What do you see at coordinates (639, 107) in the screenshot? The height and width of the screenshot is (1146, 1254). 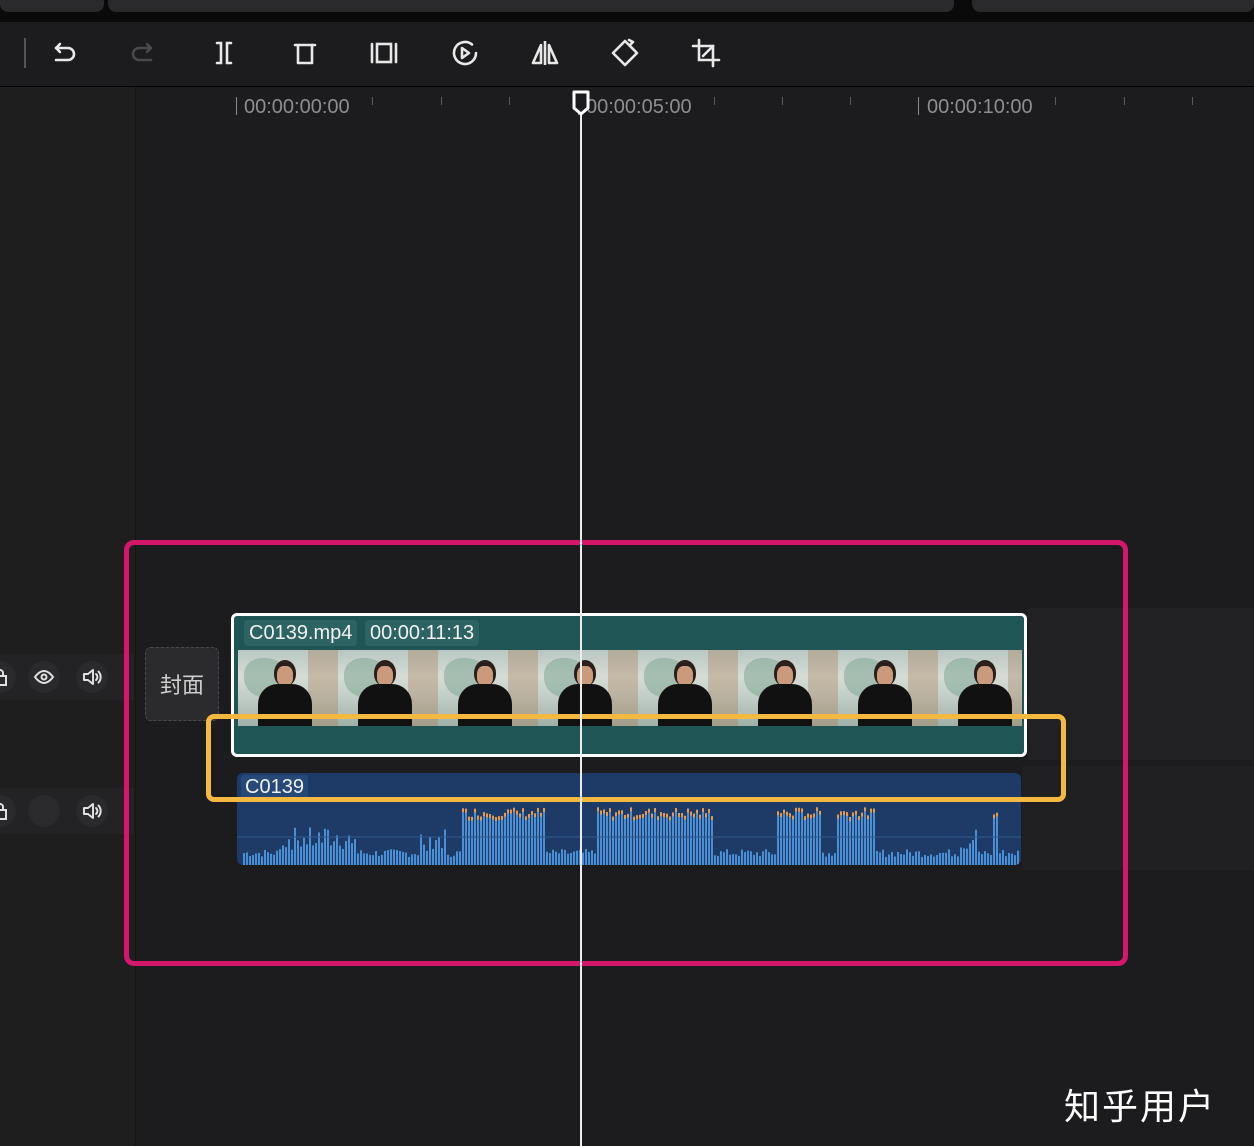 I see `ruler-label-5s: 00:00:05:00` at bounding box center [639, 107].